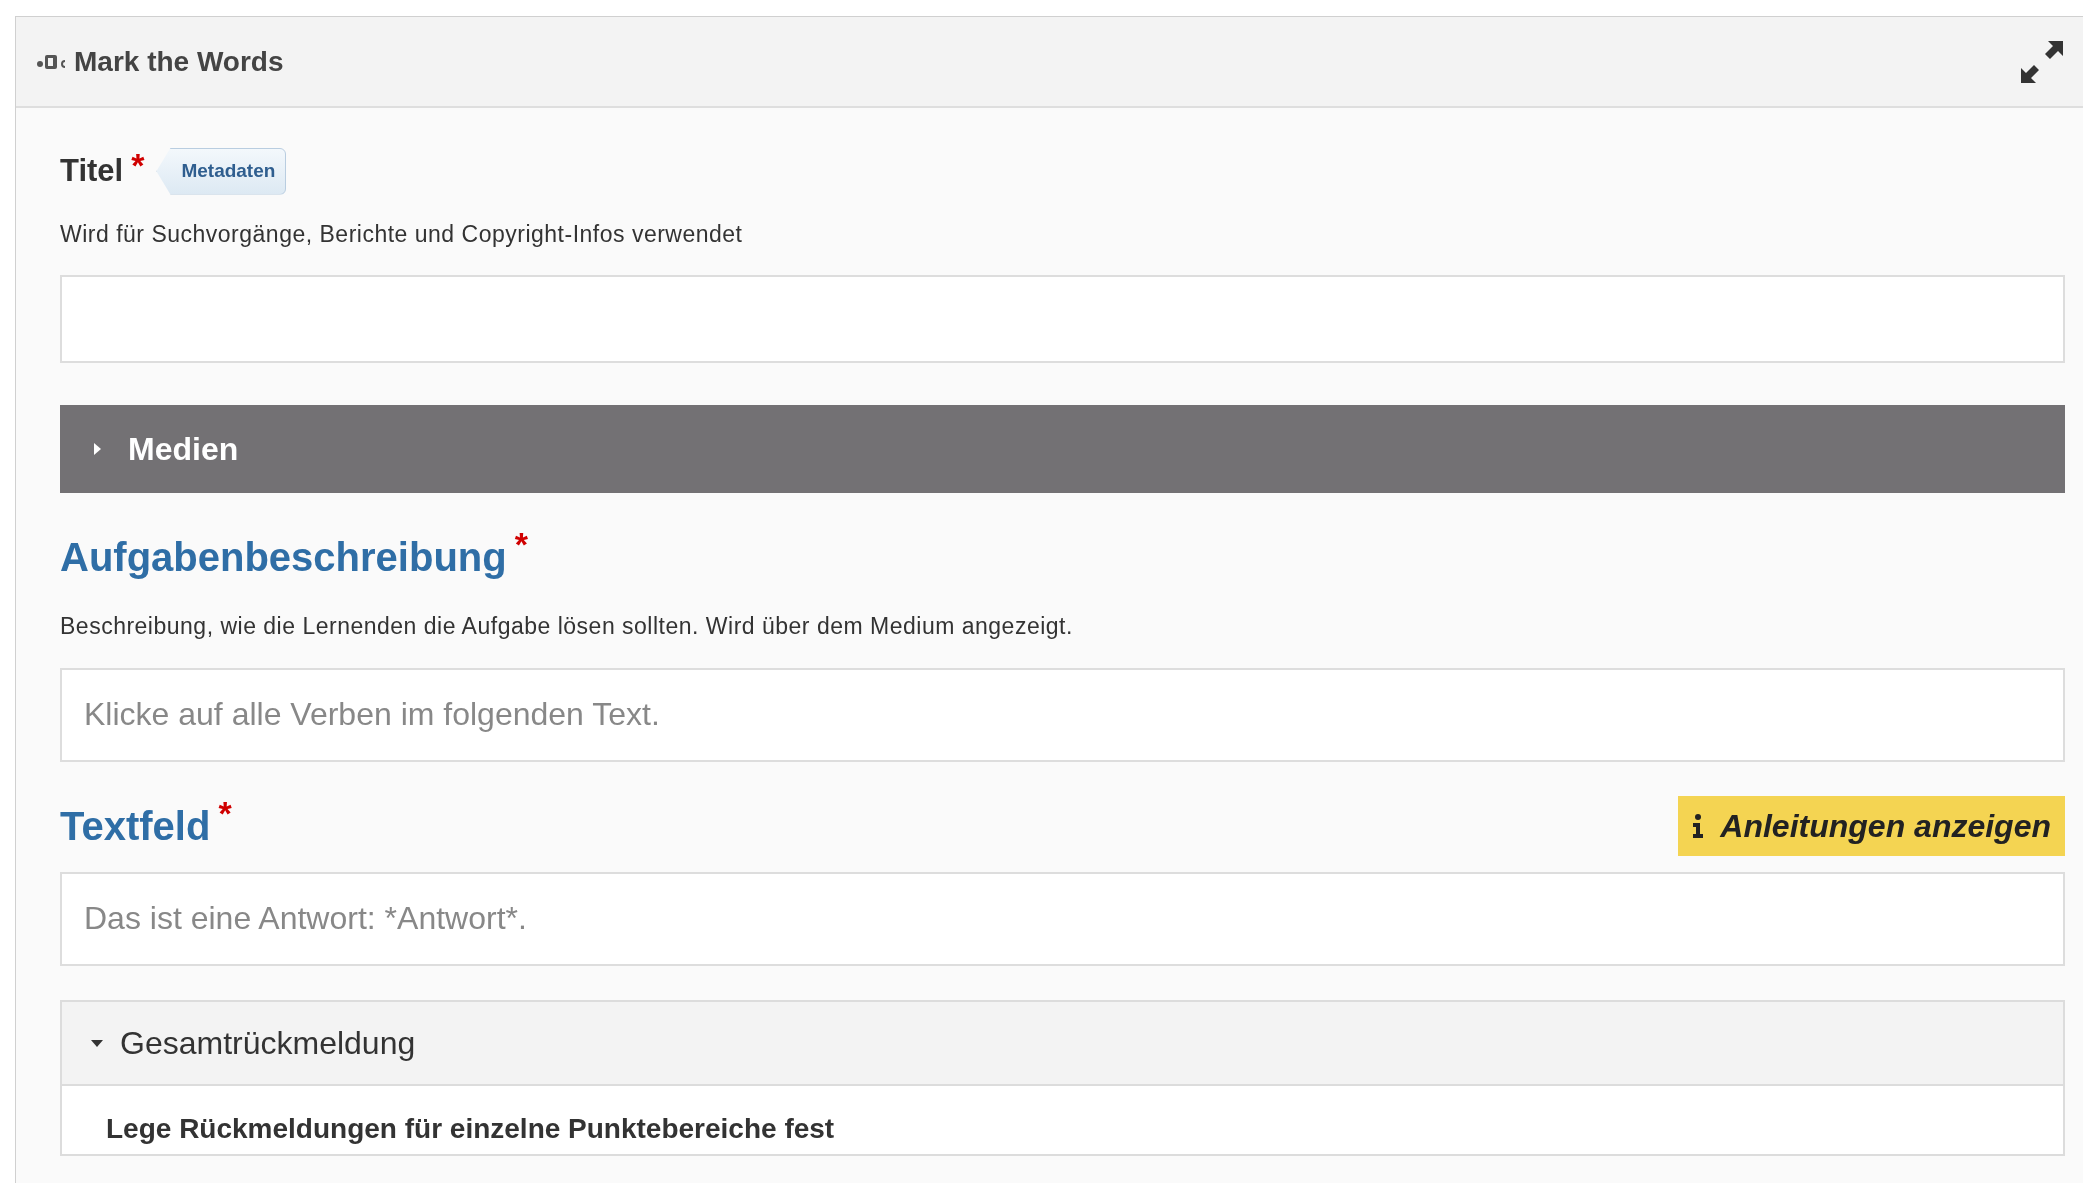 The image size is (2083, 1183). What do you see at coordinates (1871, 825) in the screenshot?
I see `instructions-button: Anleitungen anzeigen` at bounding box center [1871, 825].